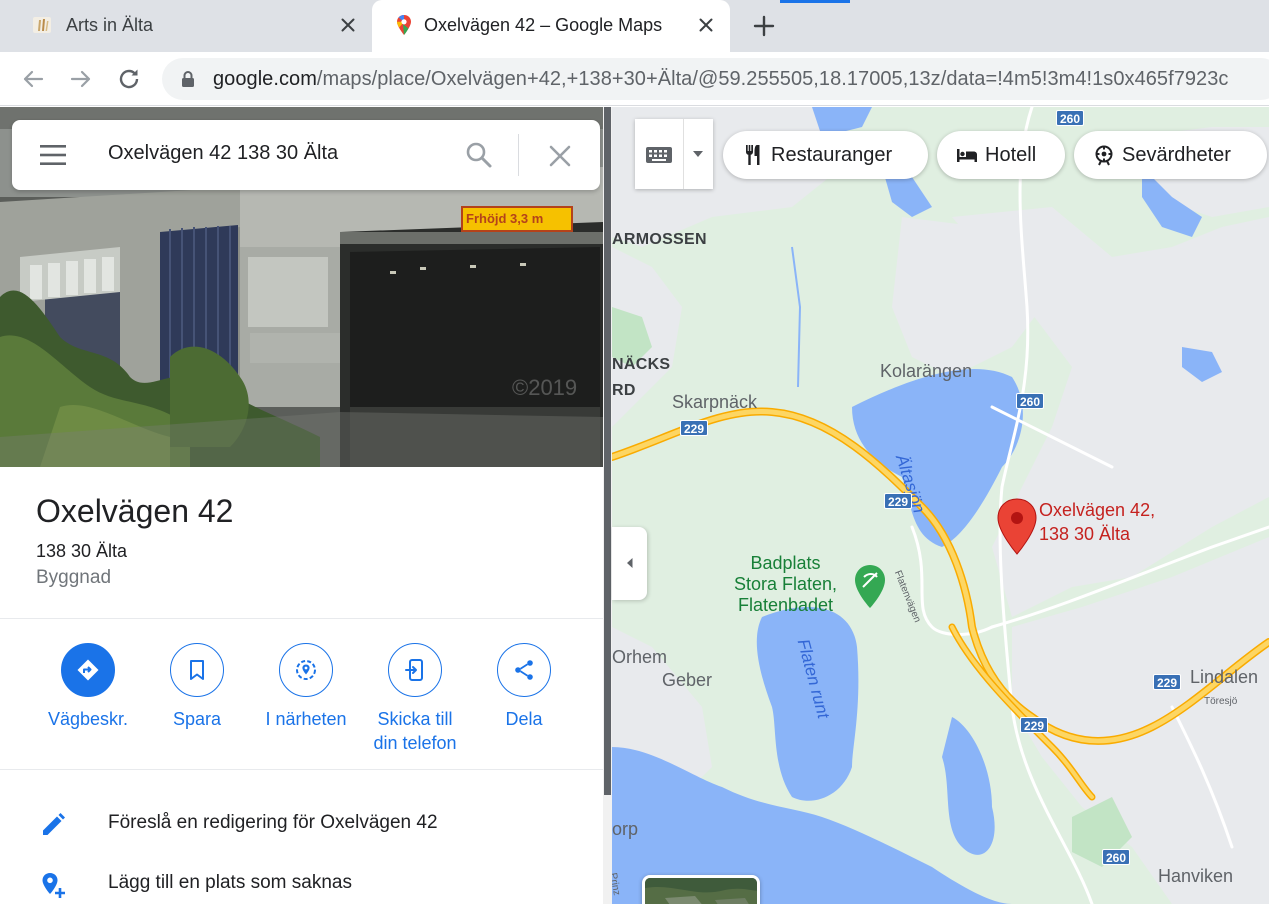 This screenshot has width=1269, height=904. I want to click on fork-knife-icon, so click(753, 155).